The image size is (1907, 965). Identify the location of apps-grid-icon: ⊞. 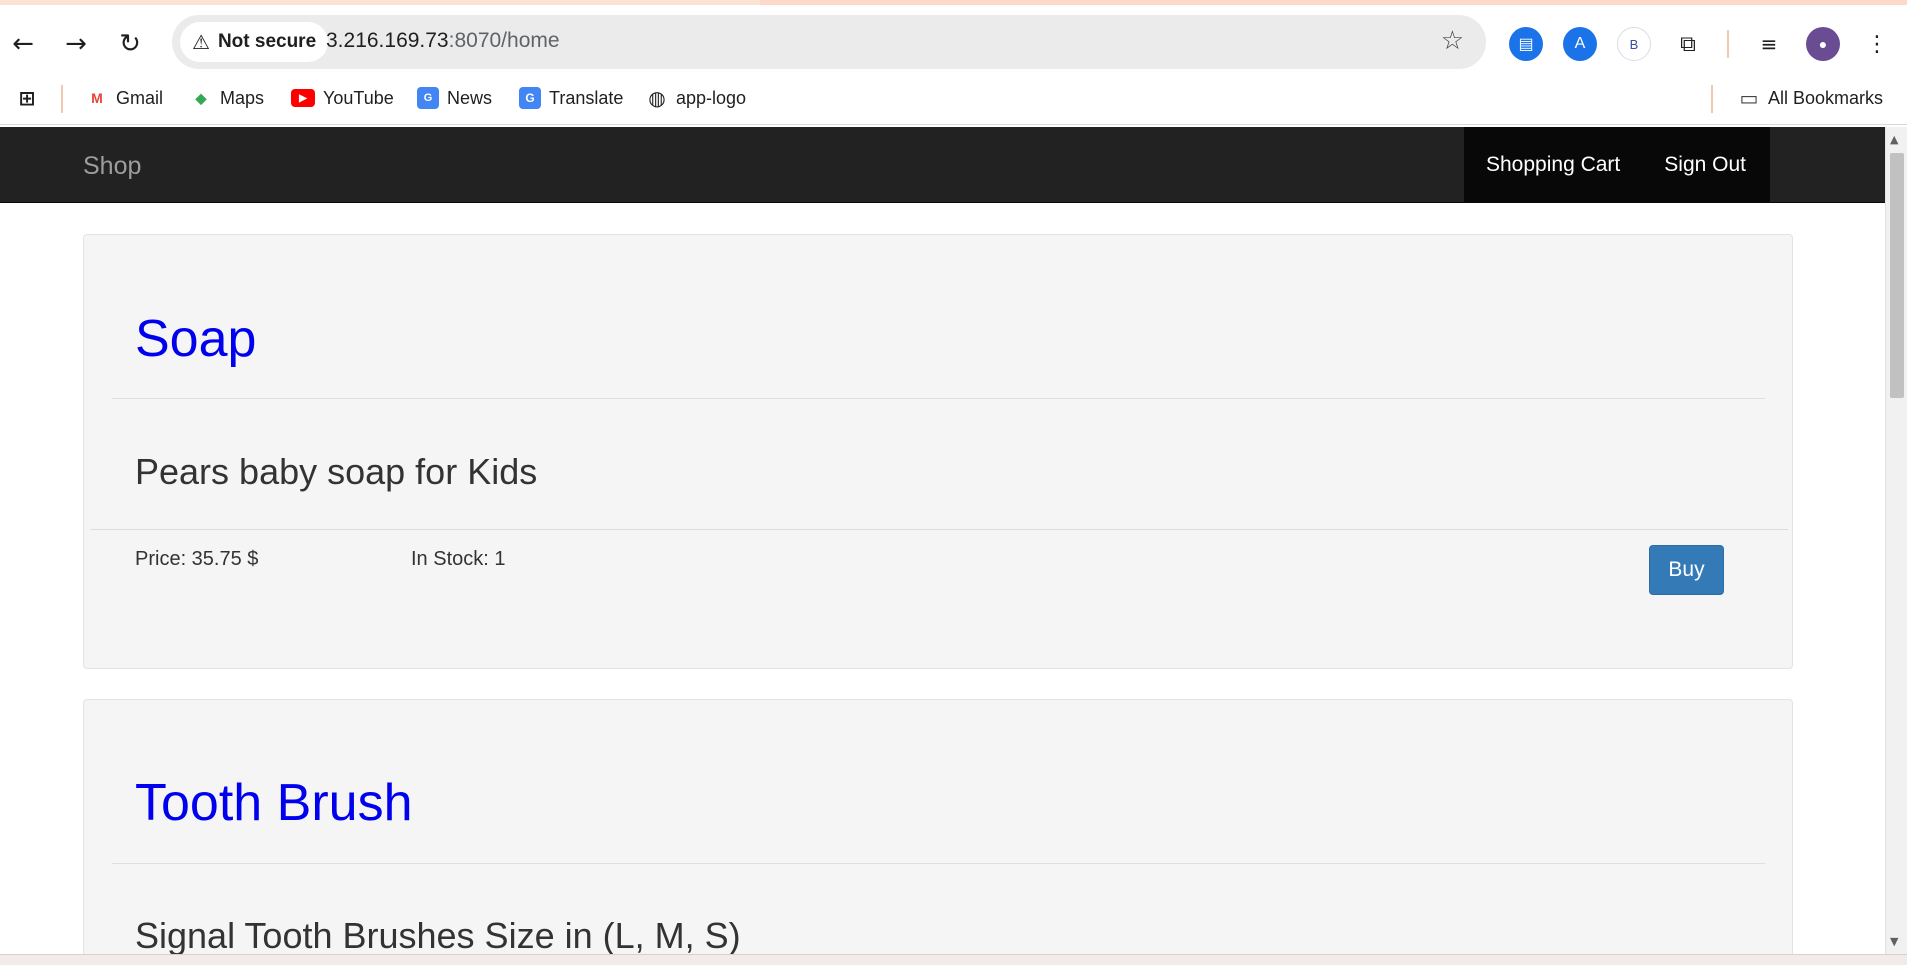
(27, 98).